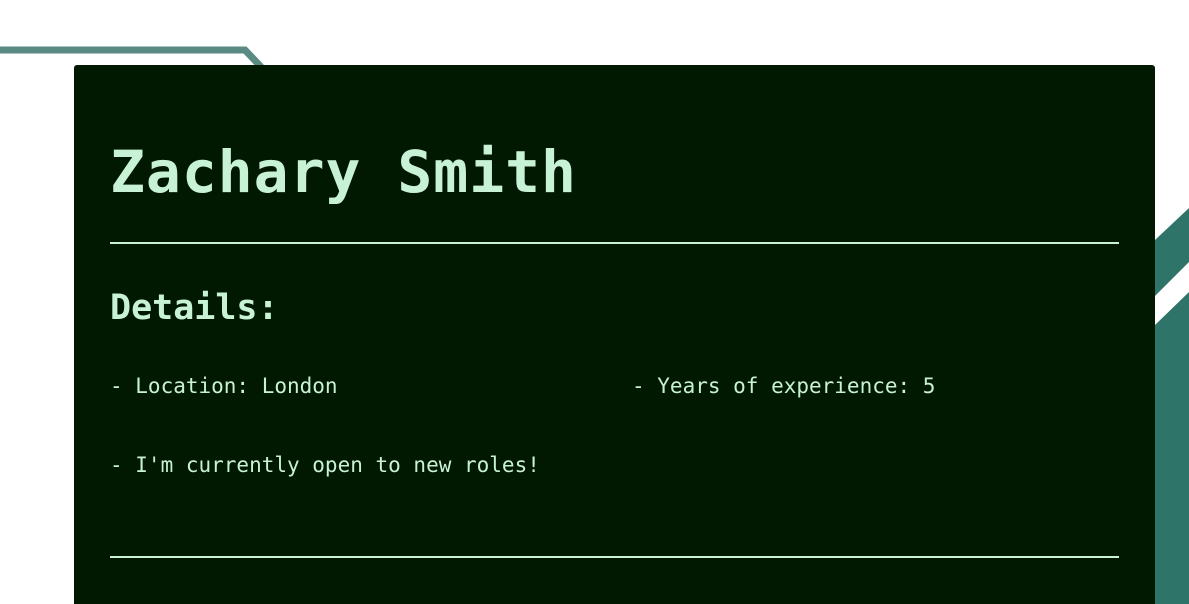 The height and width of the screenshot is (604, 1189). I want to click on detail-availability: - I'm currently open to new roles!, so click(325, 465).